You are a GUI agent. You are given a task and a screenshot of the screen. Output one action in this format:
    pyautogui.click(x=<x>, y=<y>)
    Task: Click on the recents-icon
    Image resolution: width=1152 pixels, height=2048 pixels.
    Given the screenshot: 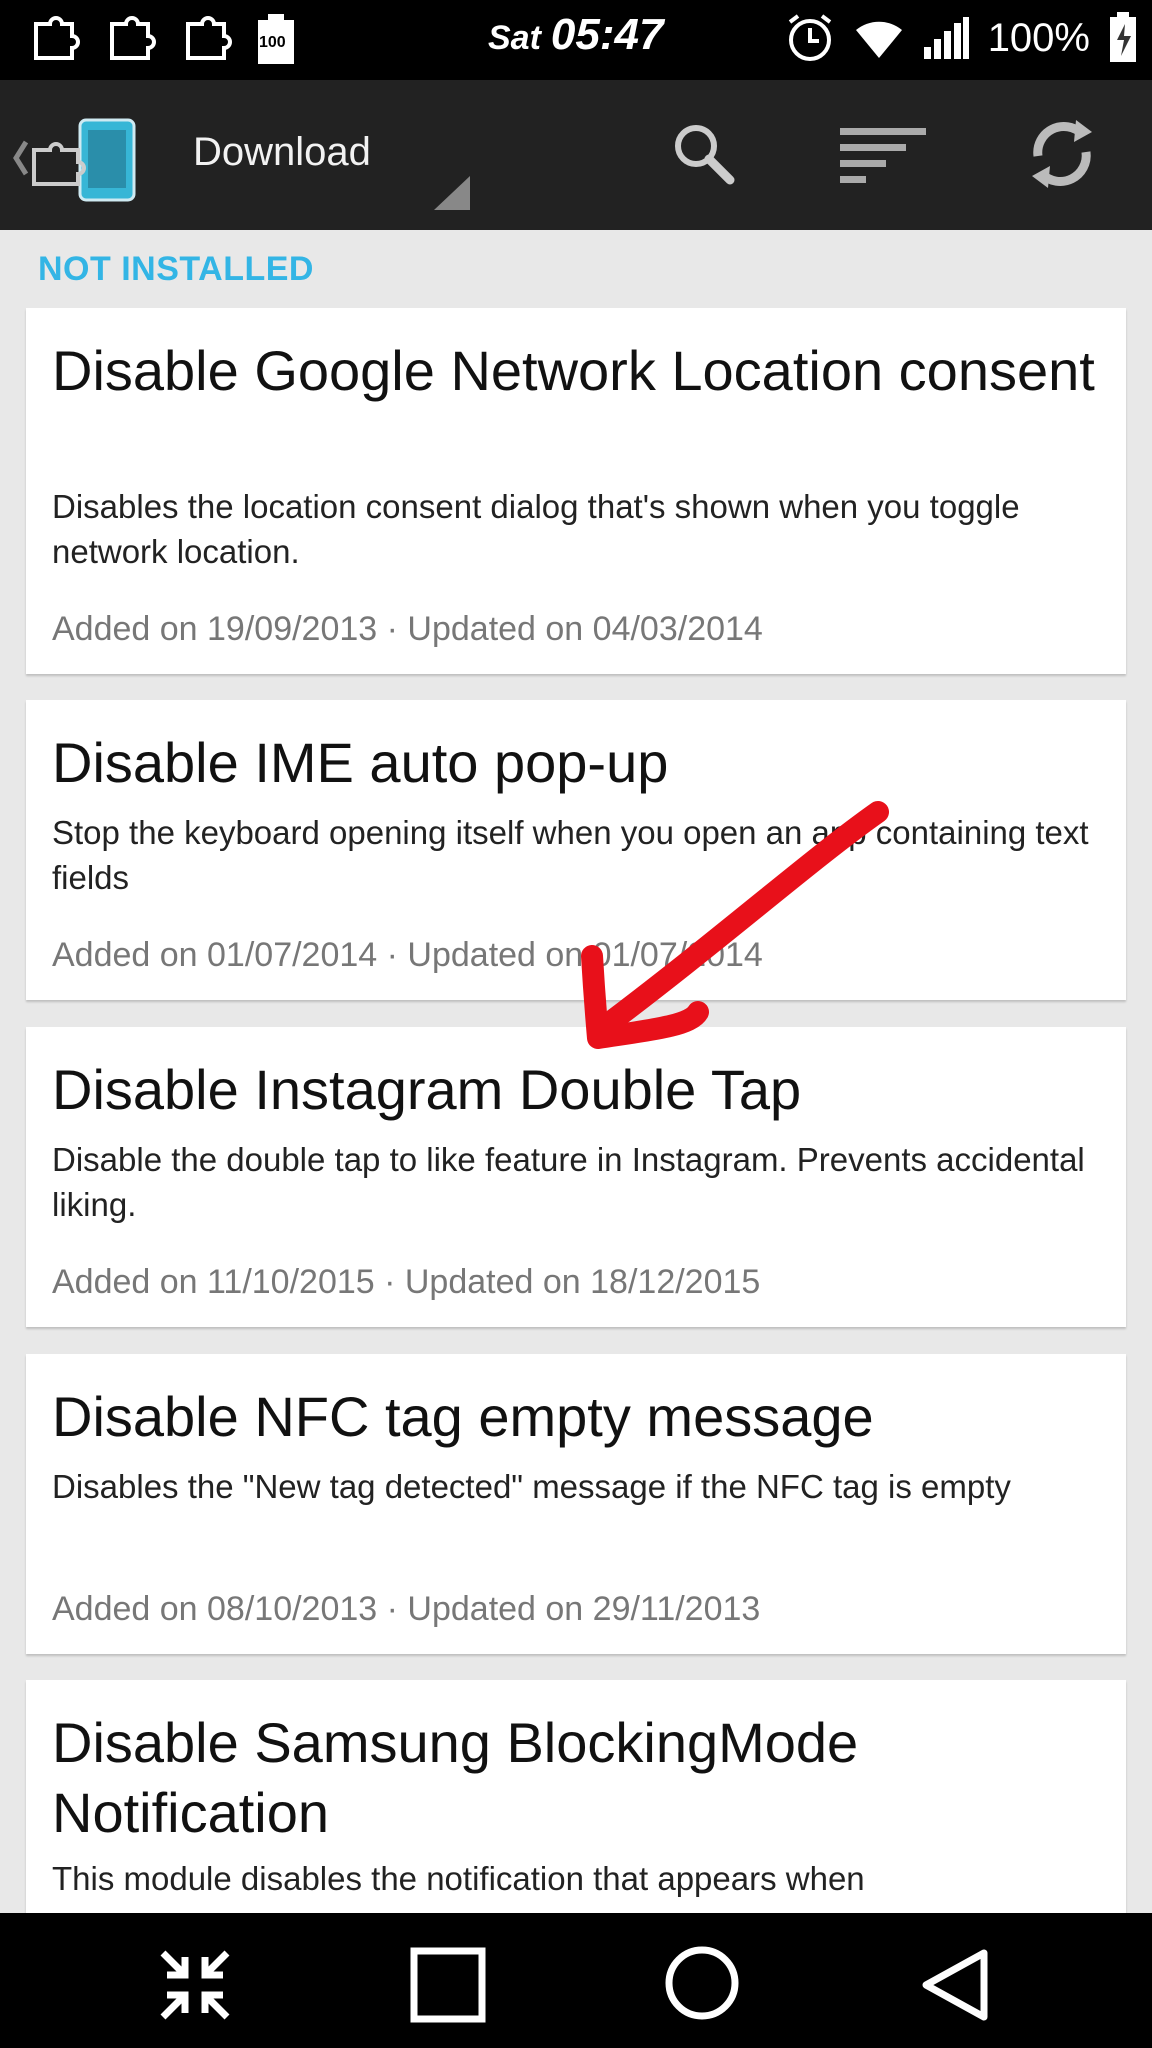 What is the action you would take?
    pyautogui.click(x=448, y=1985)
    